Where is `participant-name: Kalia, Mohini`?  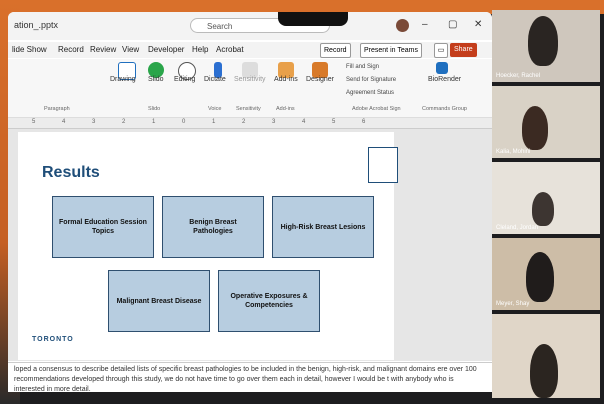 participant-name: Kalia, Mohini is located at coordinates (513, 152).